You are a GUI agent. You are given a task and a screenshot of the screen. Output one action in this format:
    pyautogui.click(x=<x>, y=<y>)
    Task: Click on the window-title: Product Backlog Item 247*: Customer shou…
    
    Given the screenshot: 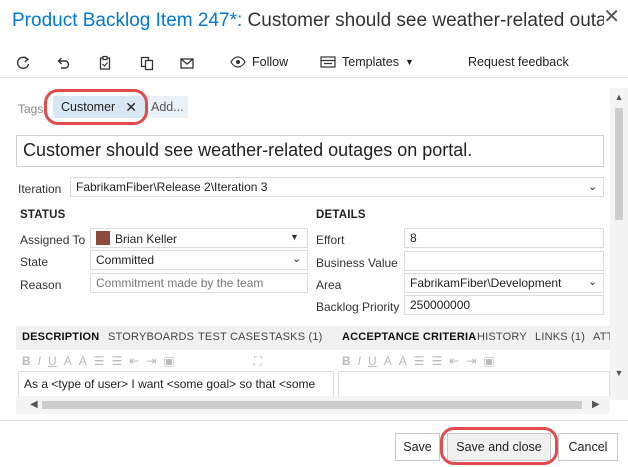 What is the action you would take?
    pyautogui.click(x=308, y=21)
    